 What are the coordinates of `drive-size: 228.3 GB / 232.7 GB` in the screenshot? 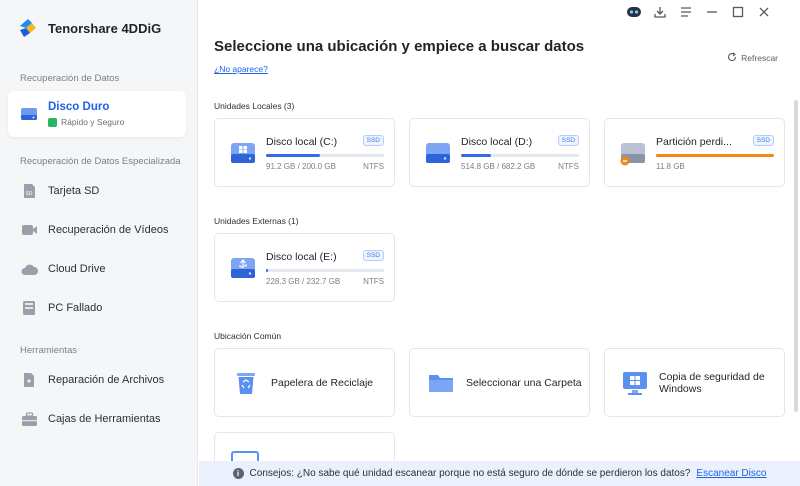 It's located at (303, 281).